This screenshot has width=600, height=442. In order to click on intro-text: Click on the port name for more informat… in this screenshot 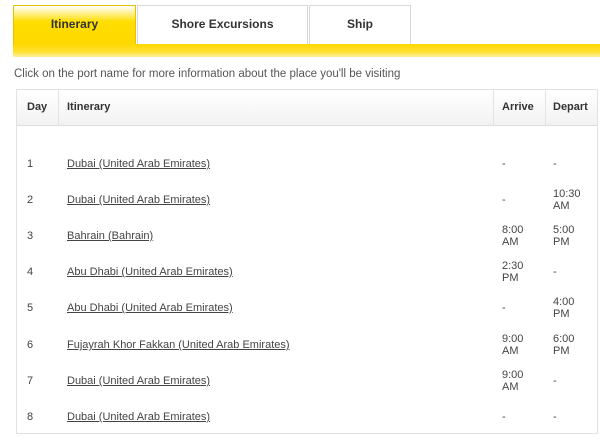, I will do `click(207, 74)`.